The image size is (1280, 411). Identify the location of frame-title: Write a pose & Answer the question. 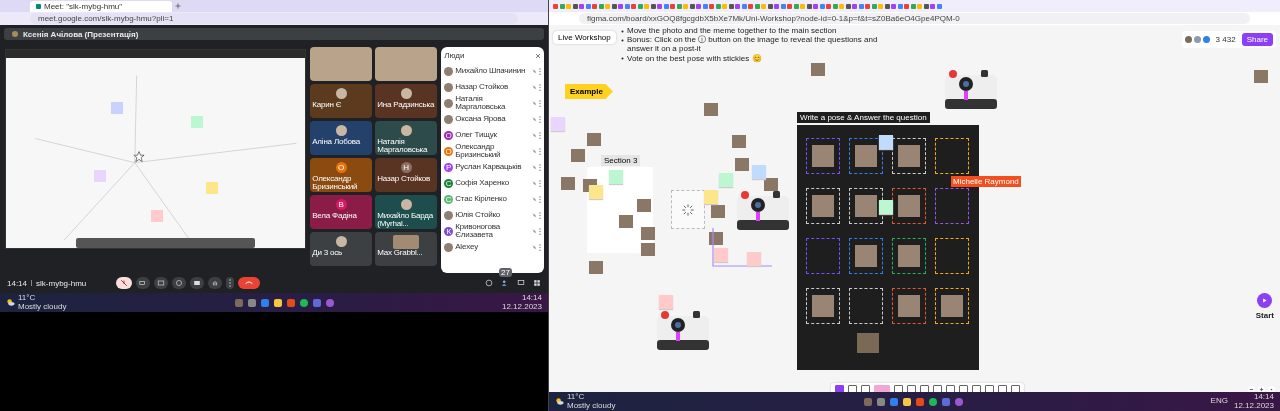
(863, 117).